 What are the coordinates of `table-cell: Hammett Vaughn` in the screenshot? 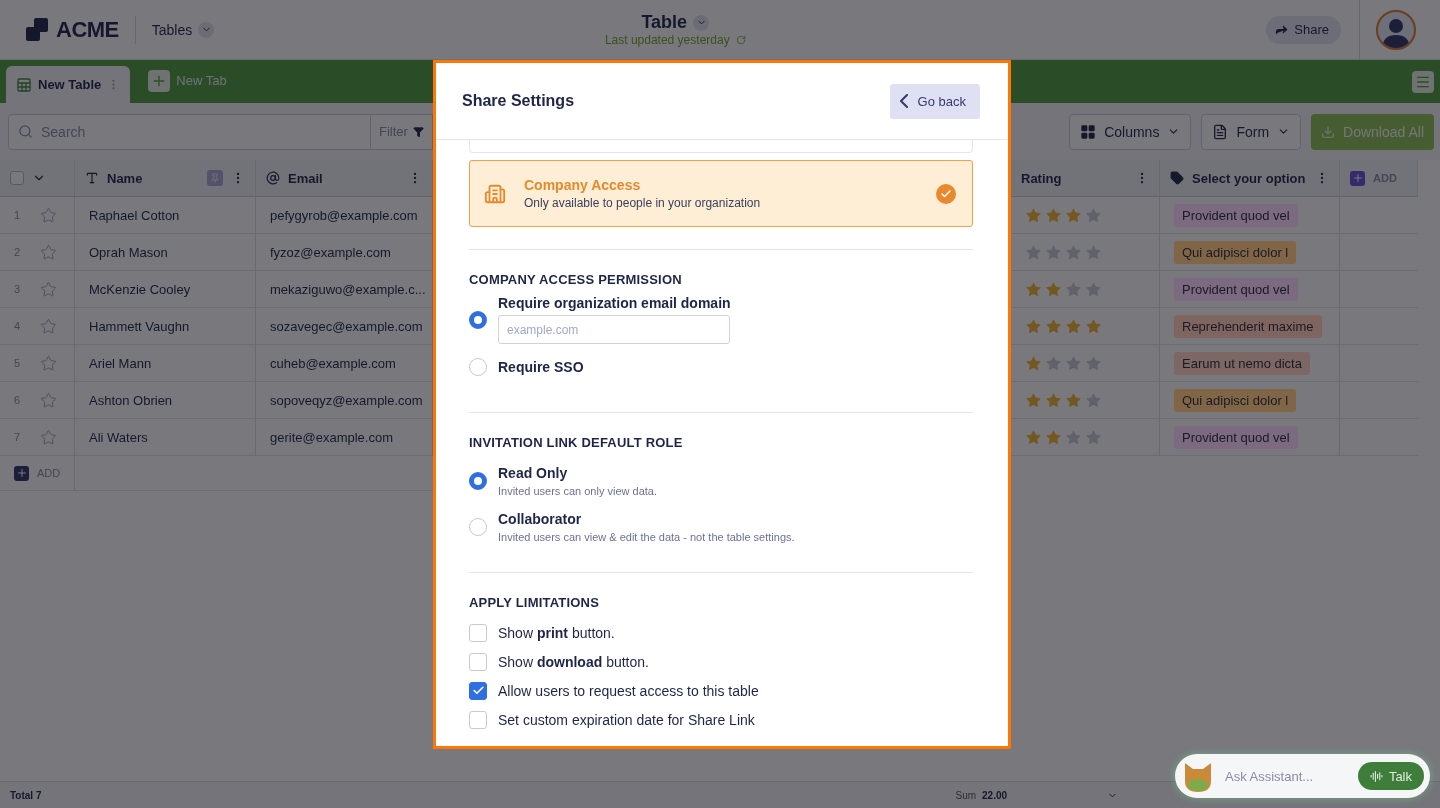 It's located at (165, 326).